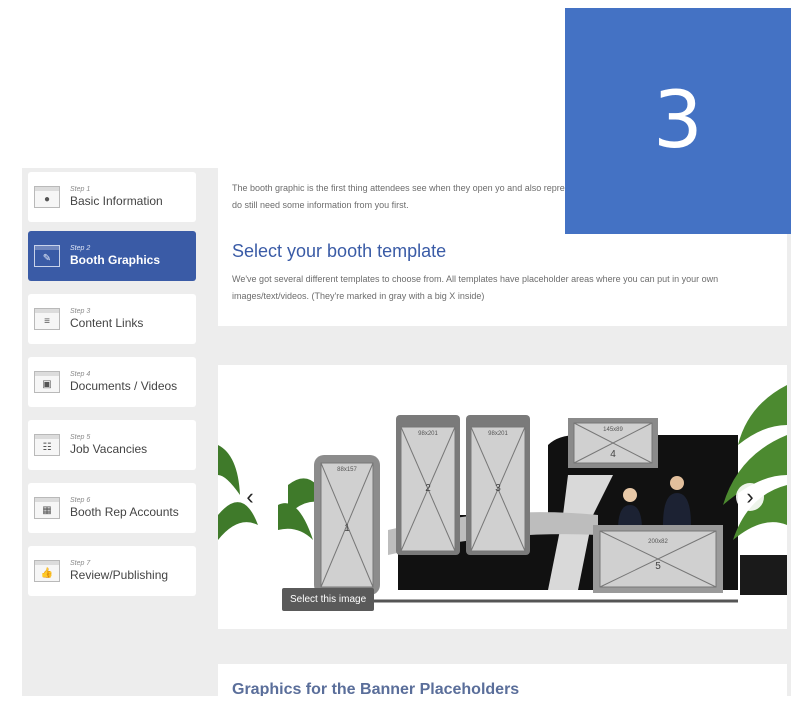  I want to click on step-number: Step 2, so click(80, 249).